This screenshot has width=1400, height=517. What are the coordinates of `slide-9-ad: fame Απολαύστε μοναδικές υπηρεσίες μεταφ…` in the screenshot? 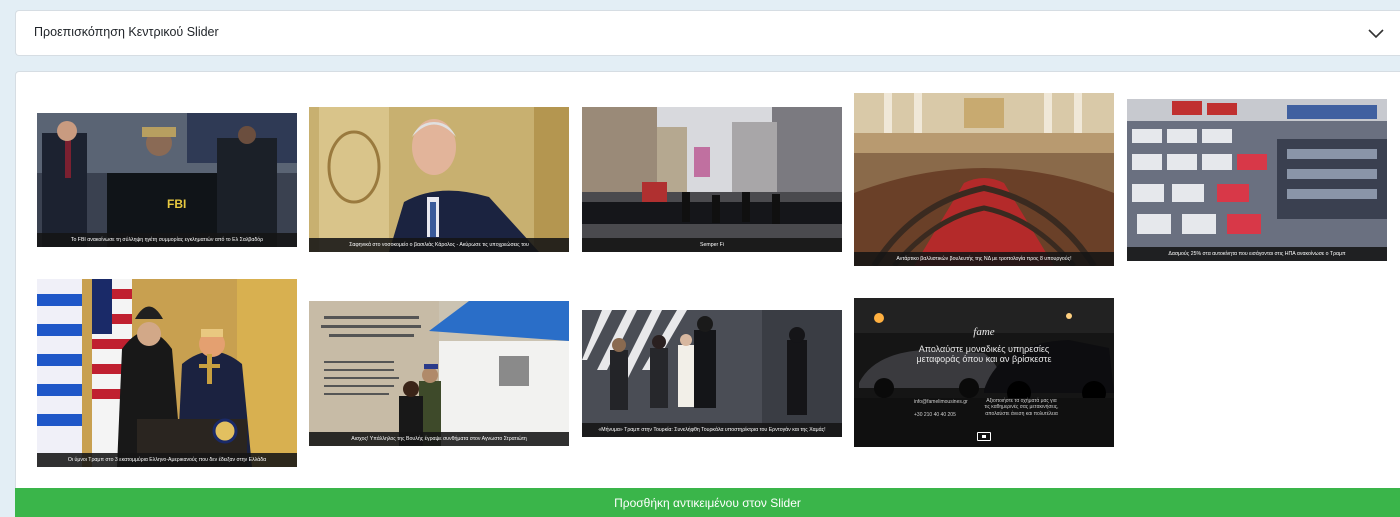 It's located at (984, 372).